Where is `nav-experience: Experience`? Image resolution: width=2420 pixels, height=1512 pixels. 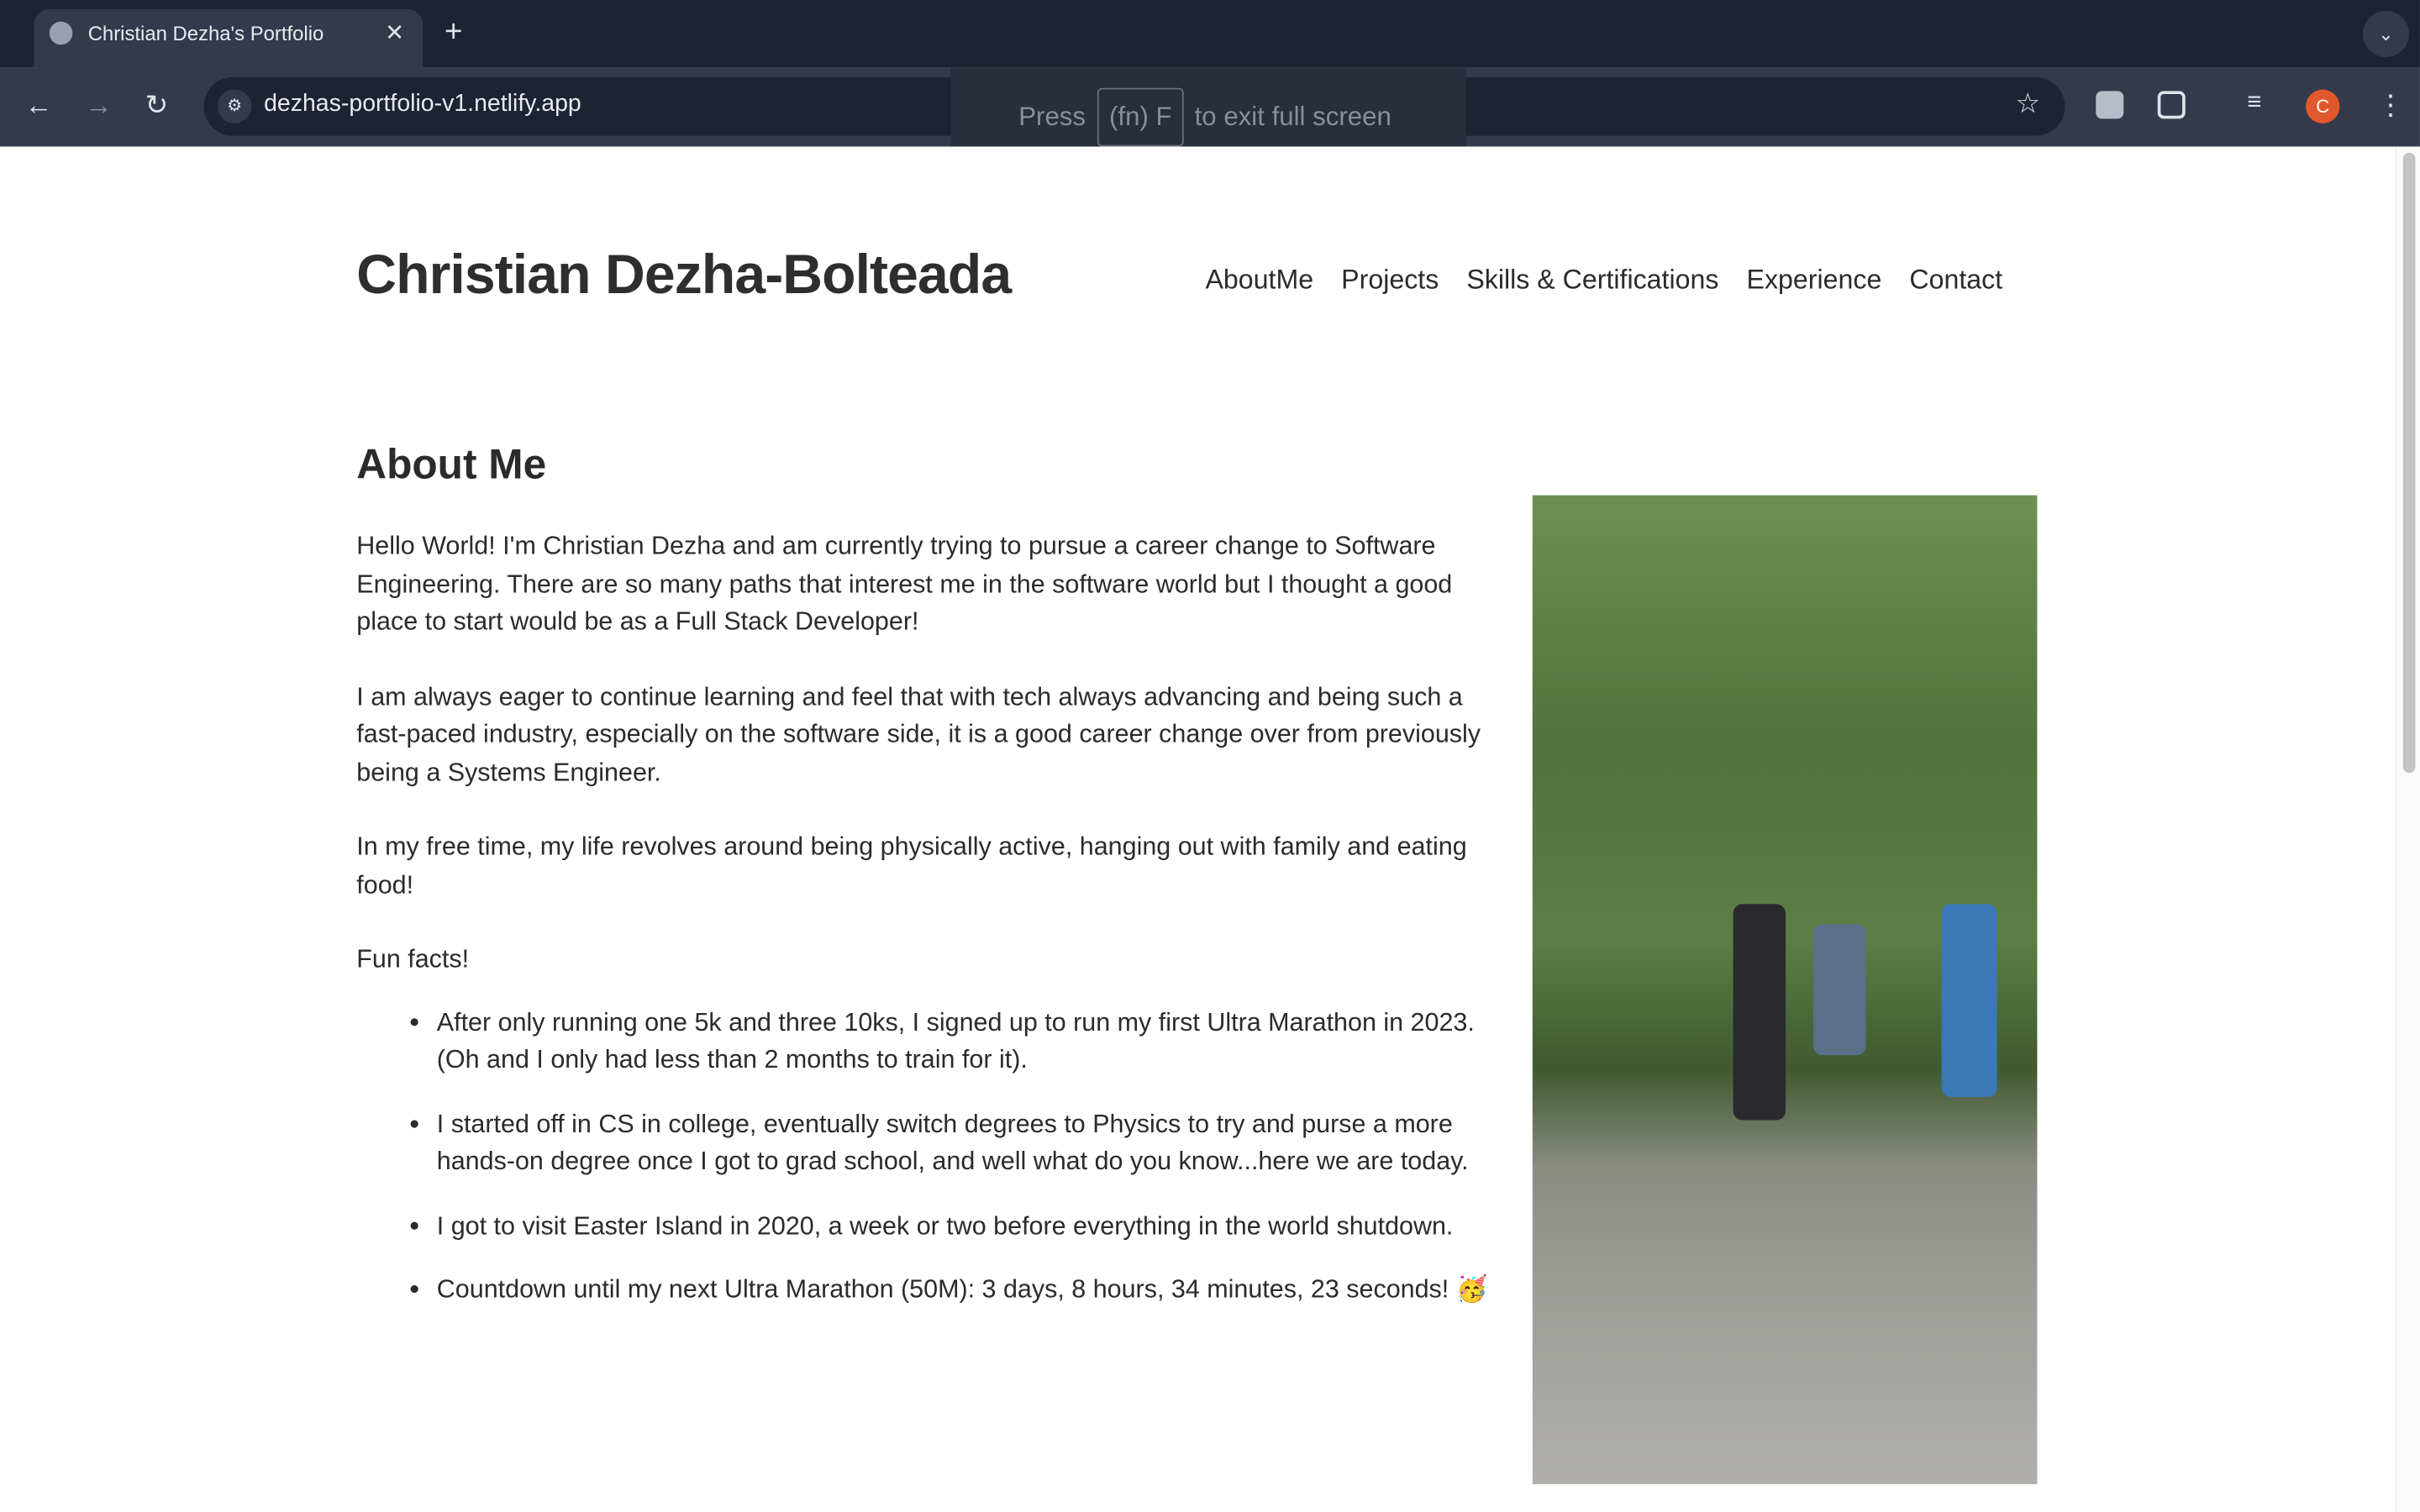 nav-experience: Experience is located at coordinates (1814, 280).